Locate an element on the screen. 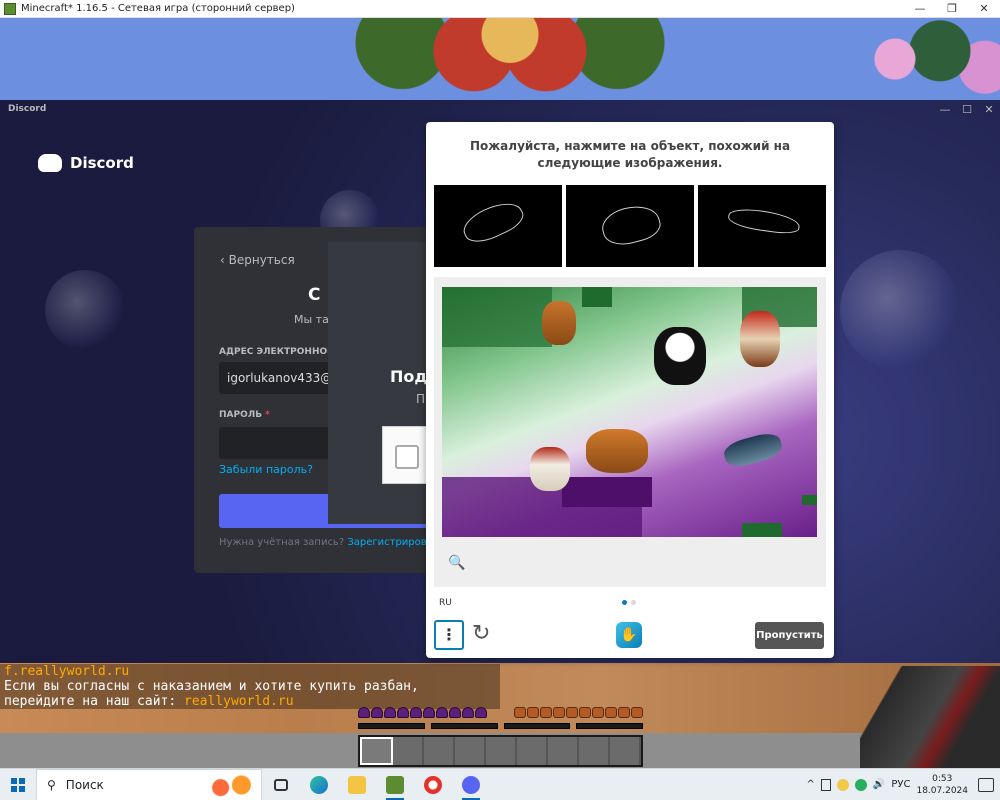 Image resolution: width=1000 pixels, height=800 pixels. page-indicator-active is located at coordinates (624, 602).